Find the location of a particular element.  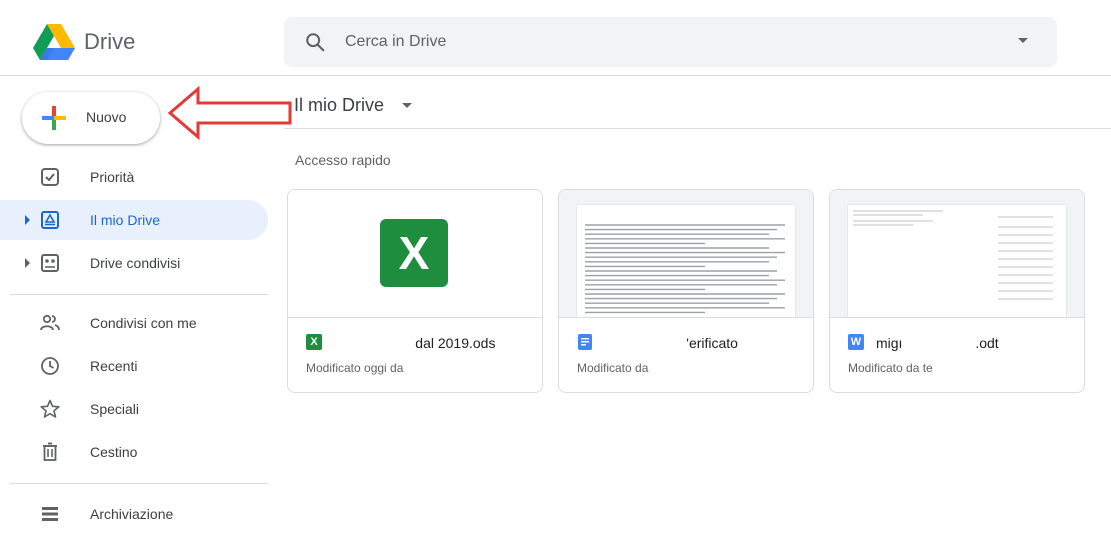

sidebar-item-label: Il mio Drive is located at coordinates (125, 220).